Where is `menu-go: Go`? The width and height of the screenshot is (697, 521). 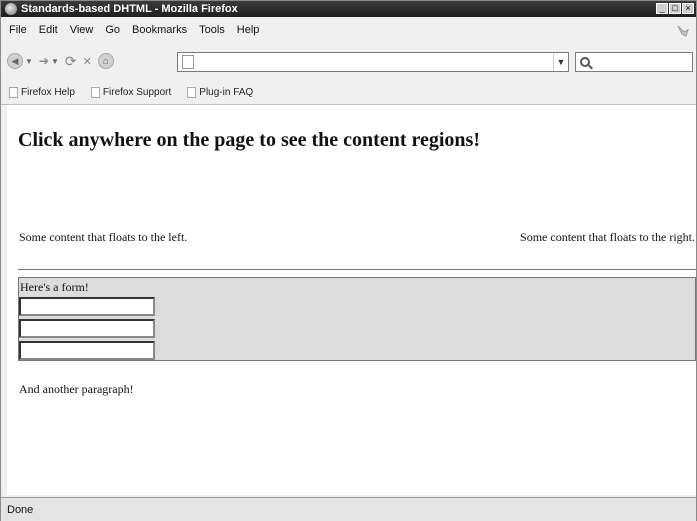 menu-go: Go is located at coordinates (112, 30).